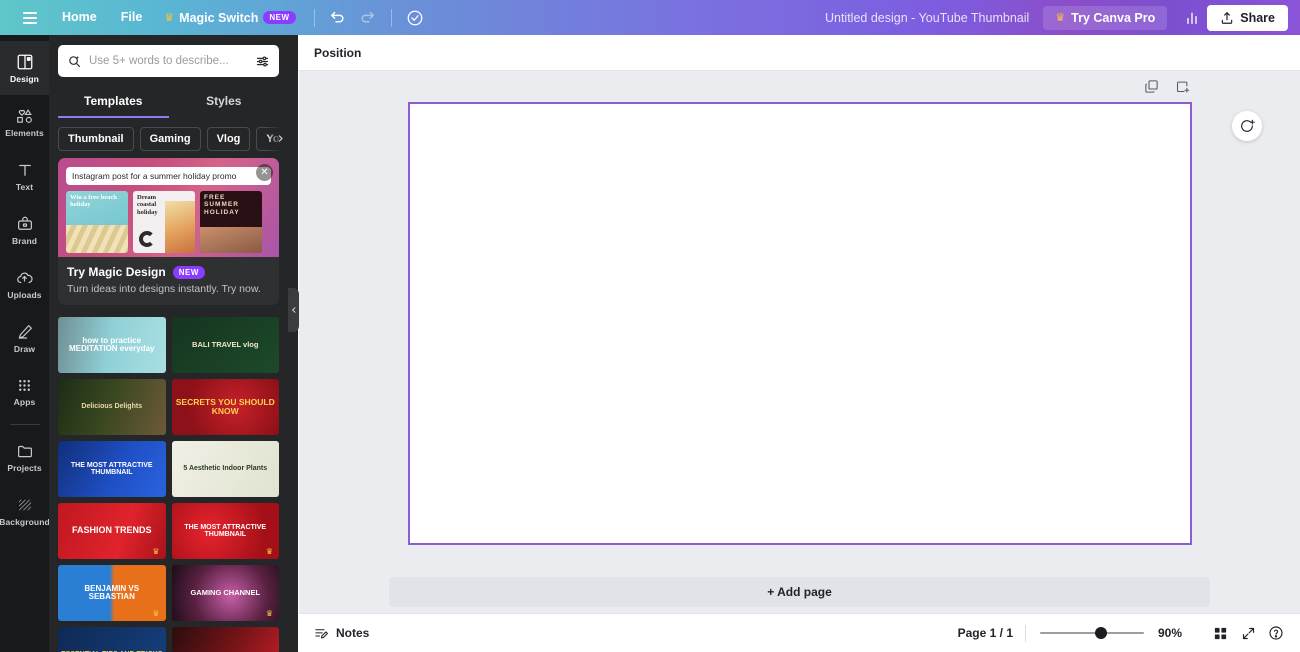 Image resolution: width=1300 pixels, height=652 pixels. I want to click on promo-title: Try Magic Design, so click(116, 272).